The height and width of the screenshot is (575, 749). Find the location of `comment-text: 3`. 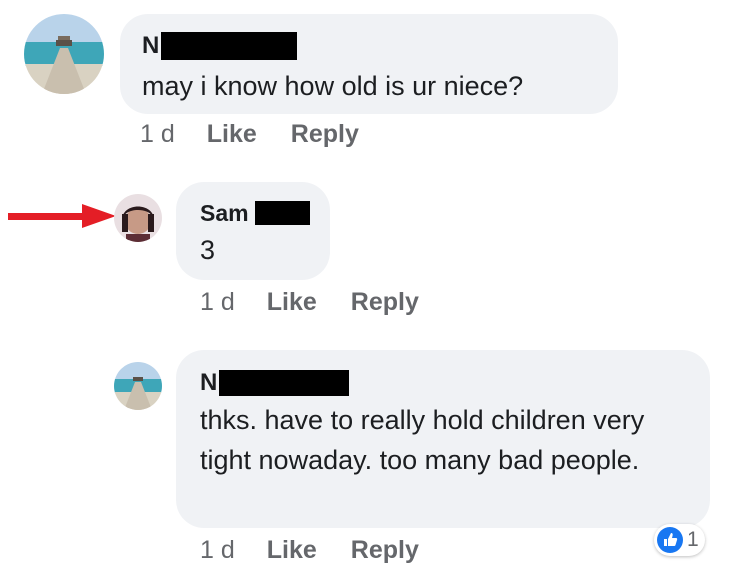

comment-text: 3 is located at coordinates (208, 250).